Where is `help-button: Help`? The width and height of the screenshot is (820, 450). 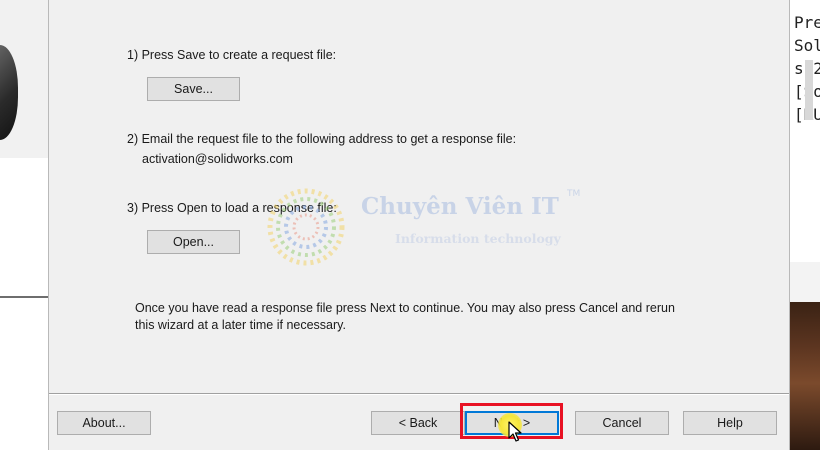
help-button: Help is located at coordinates (730, 423).